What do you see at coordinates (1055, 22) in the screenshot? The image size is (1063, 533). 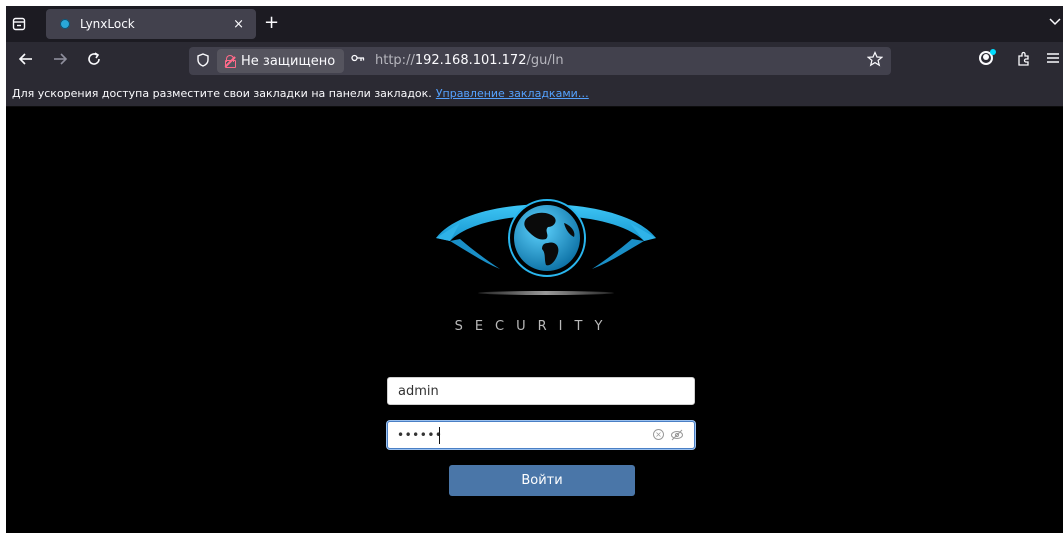 I see `chevron-down-icon` at bounding box center [1055, 22].